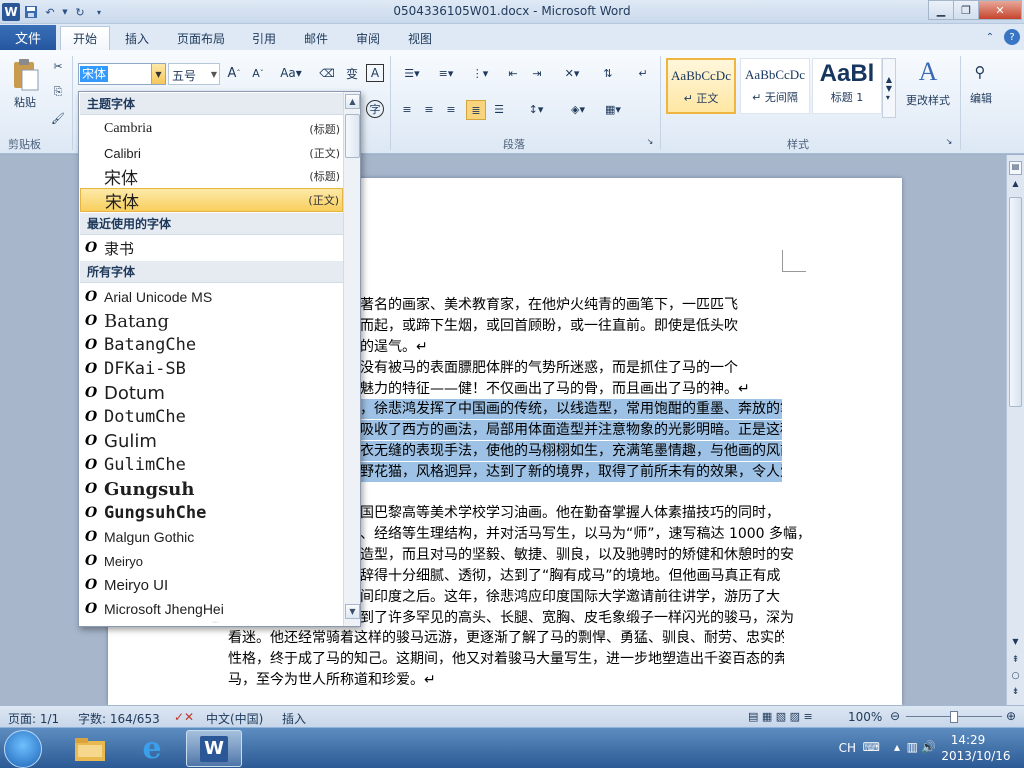  What do you see at coordinates (211, 513) in the screenshot?
I see `font-option: O GungsuhChe` at bounding box center [211, 513].